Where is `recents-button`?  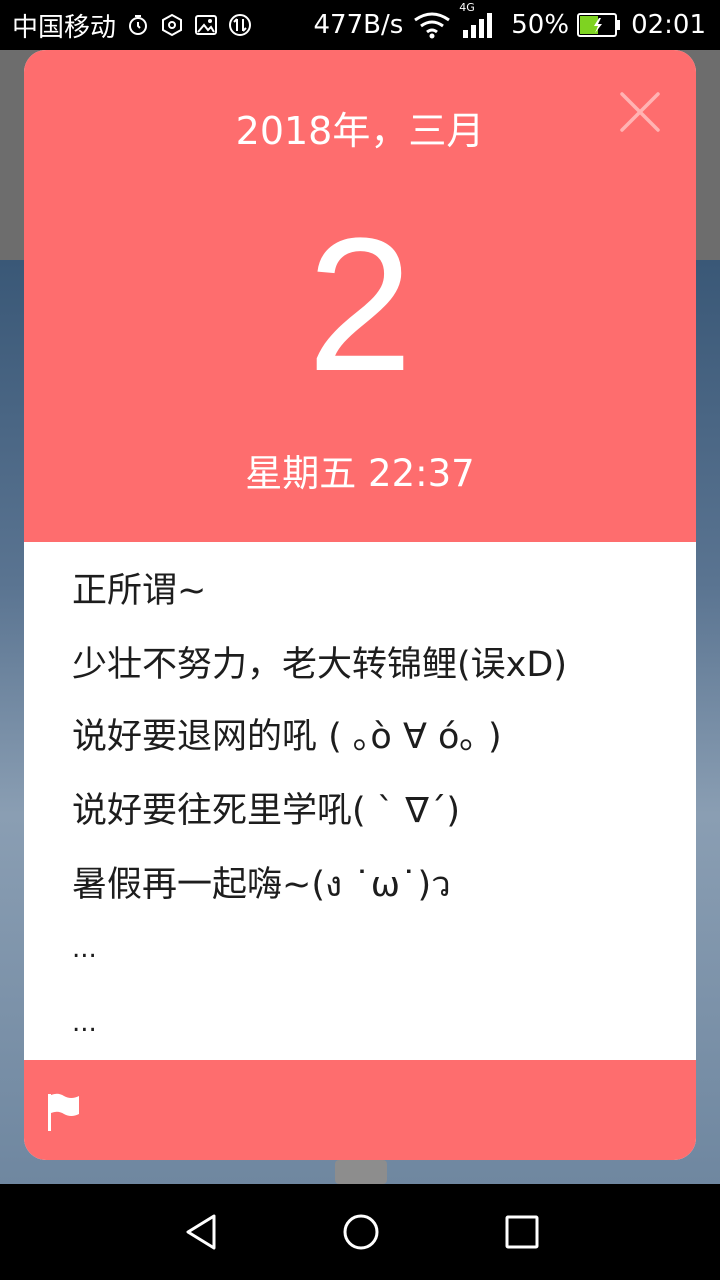 recents-button is located at coordinates (522, 1232).